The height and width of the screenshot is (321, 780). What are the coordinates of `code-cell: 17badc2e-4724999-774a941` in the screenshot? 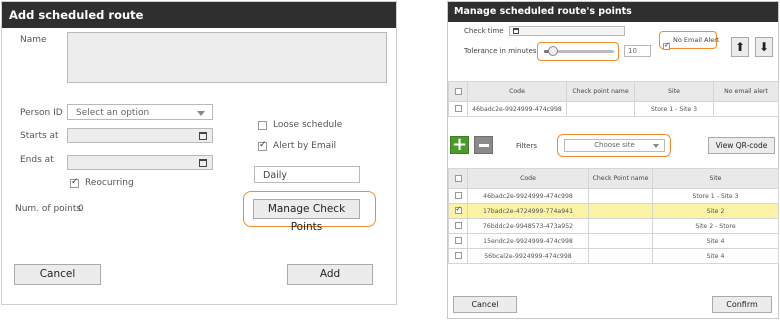 It's located at (528, 211).